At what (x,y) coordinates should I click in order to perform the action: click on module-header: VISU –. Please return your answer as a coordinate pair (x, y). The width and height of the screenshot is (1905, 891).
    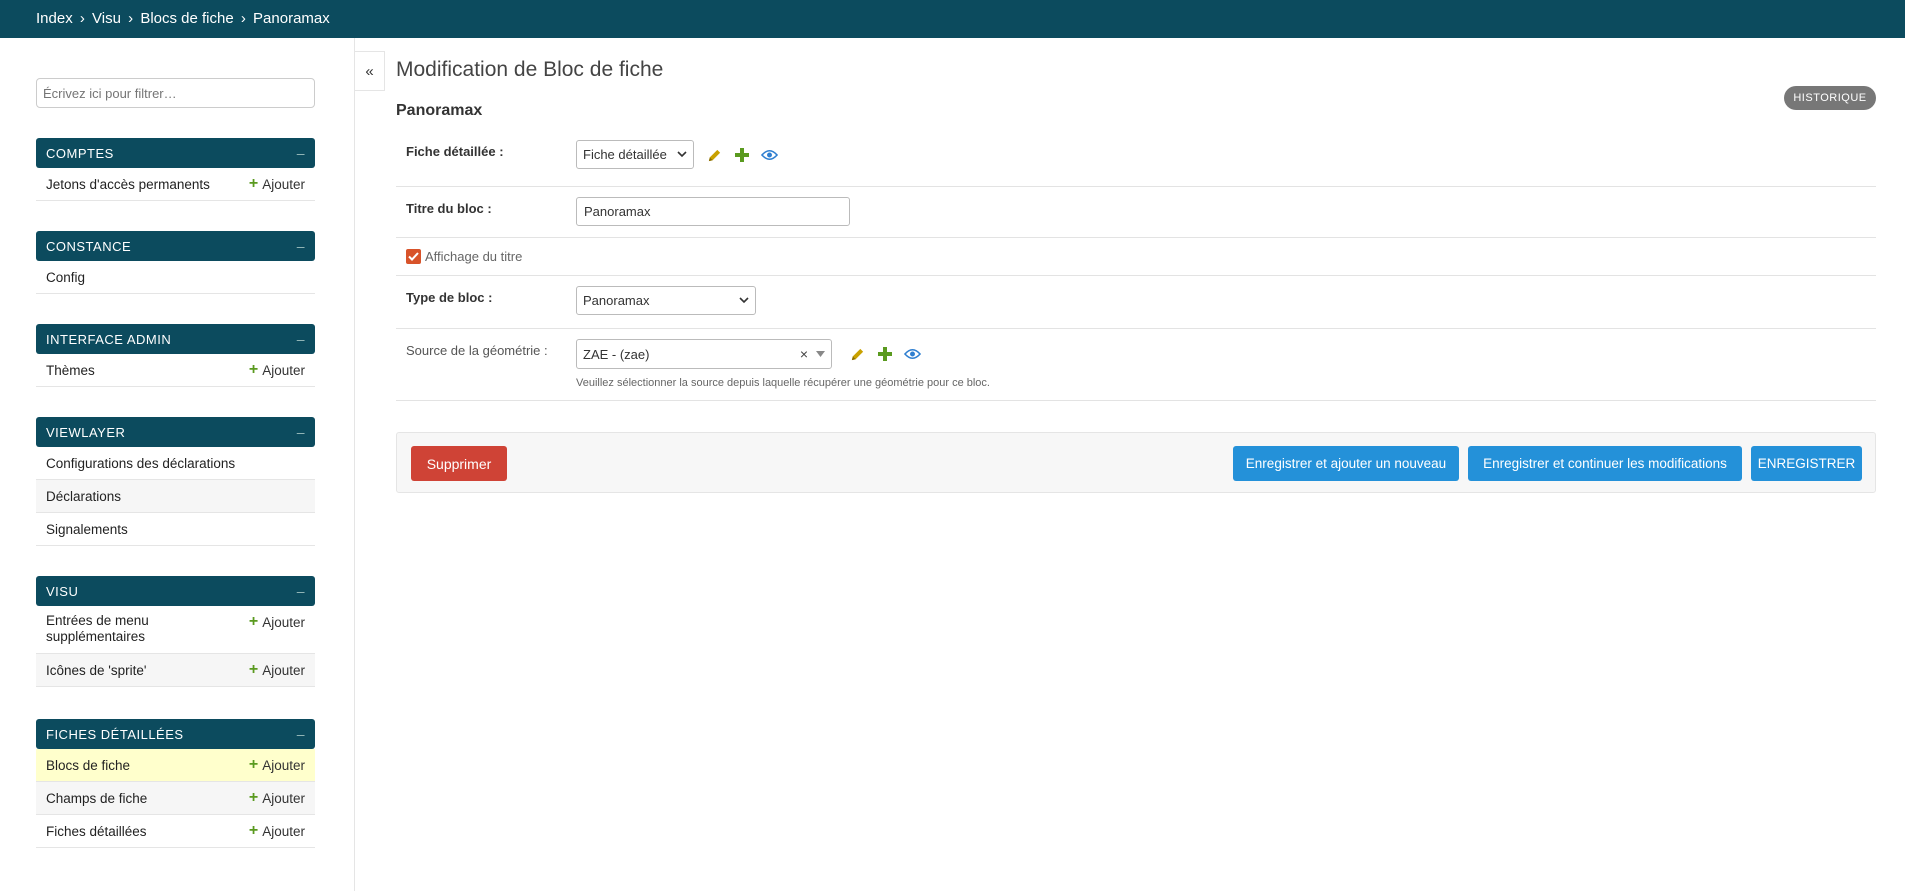
    Looking at the image, I should click on (175, 591).